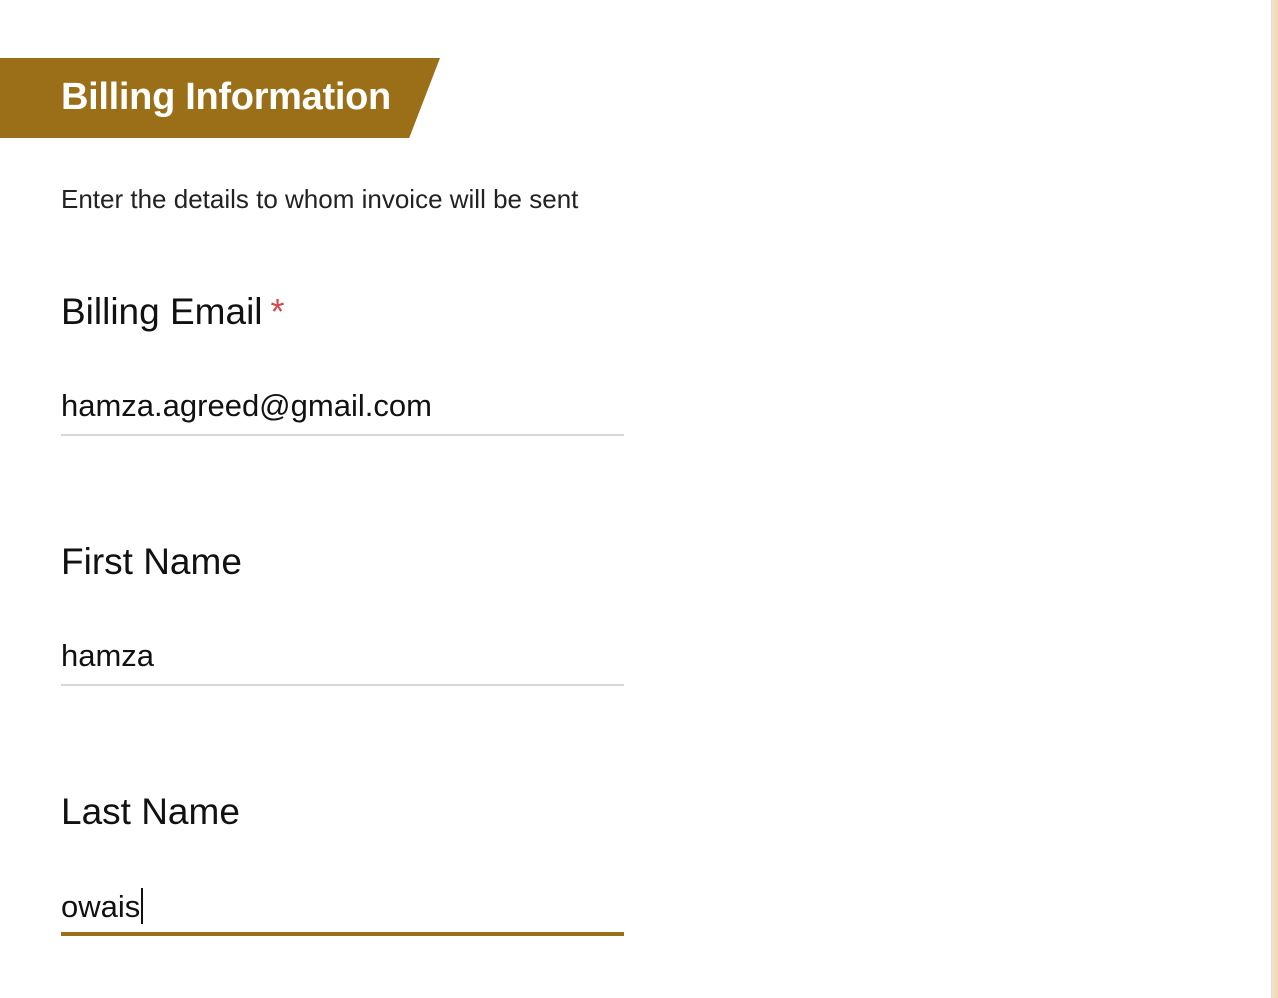 The image size is (1278, 998). Describe the element at coordinates (342, 660) in the screenshot. I see `first-name-input: hamza` at that location.